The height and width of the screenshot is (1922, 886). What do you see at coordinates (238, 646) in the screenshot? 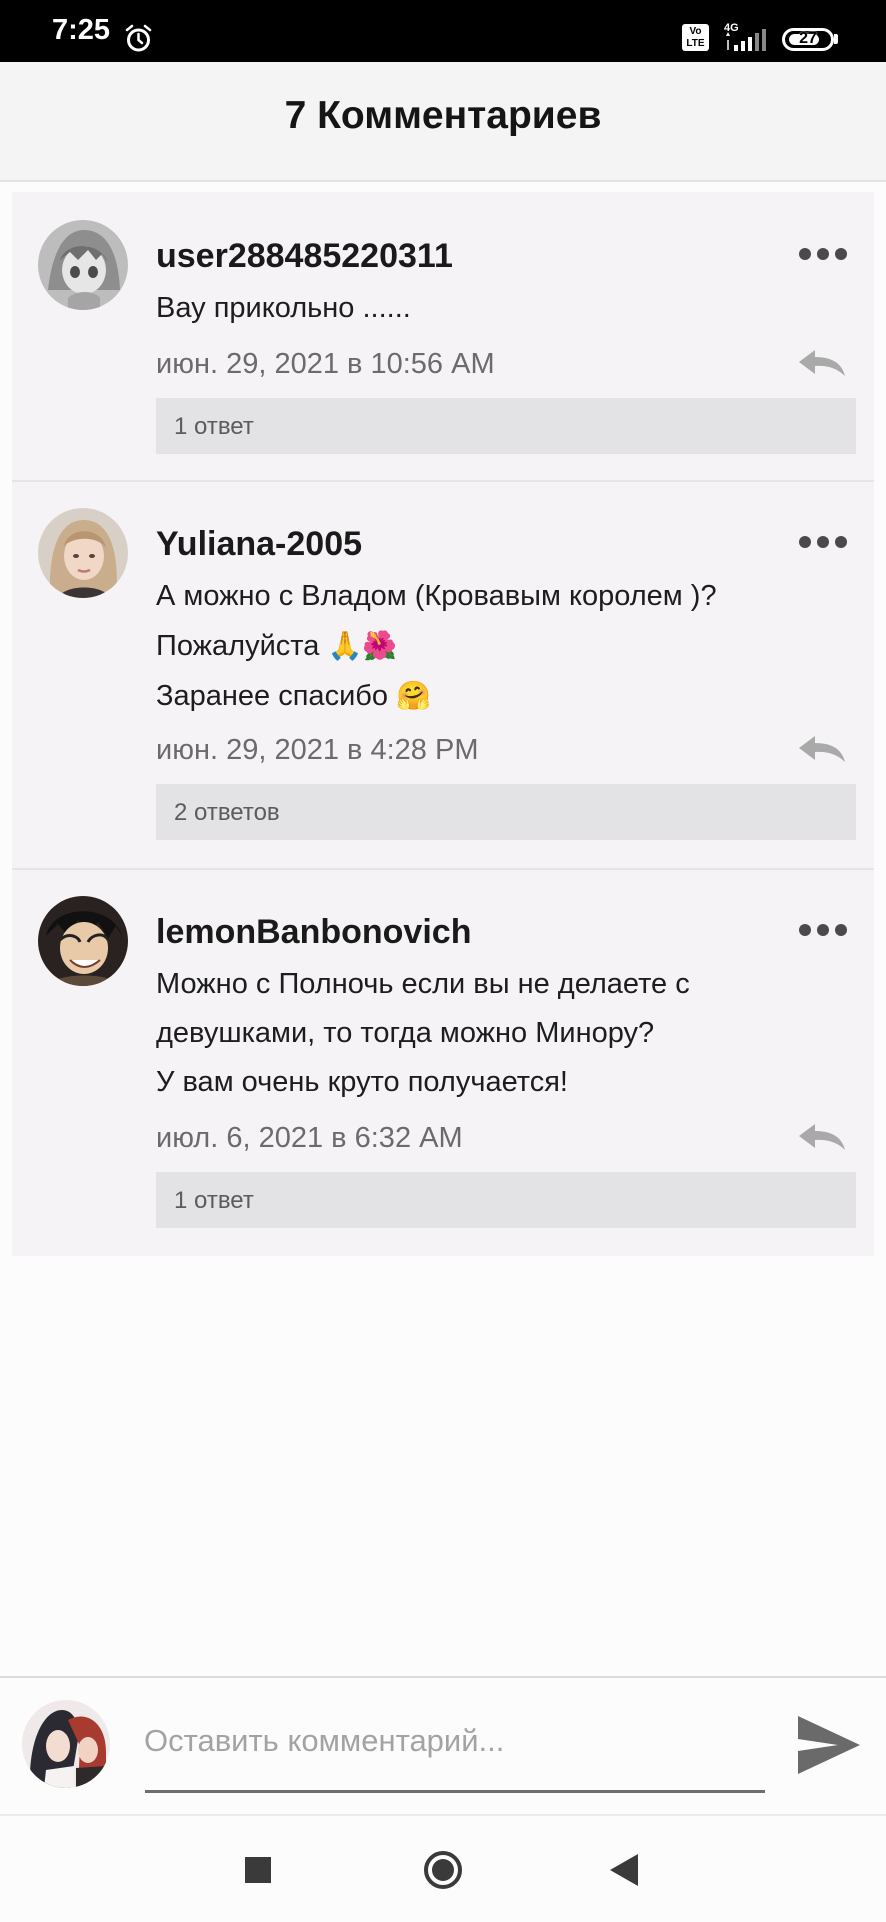
I see `comment-line-text: Пожалуйста` at bounding box center [238, 646].